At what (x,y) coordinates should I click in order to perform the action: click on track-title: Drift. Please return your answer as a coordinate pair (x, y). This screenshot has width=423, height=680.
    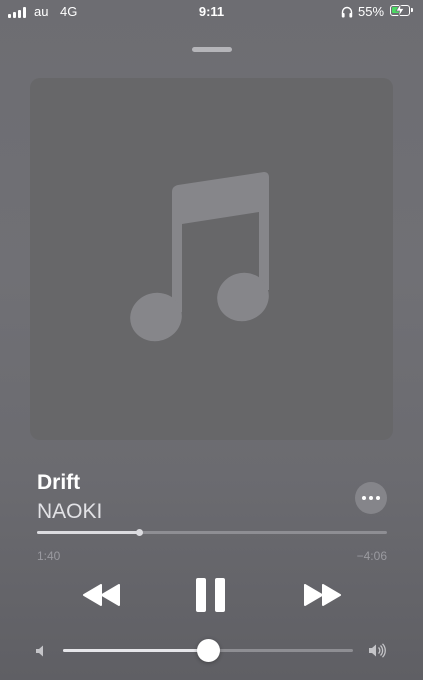
    Looking at the image, I should click on (59, 482).